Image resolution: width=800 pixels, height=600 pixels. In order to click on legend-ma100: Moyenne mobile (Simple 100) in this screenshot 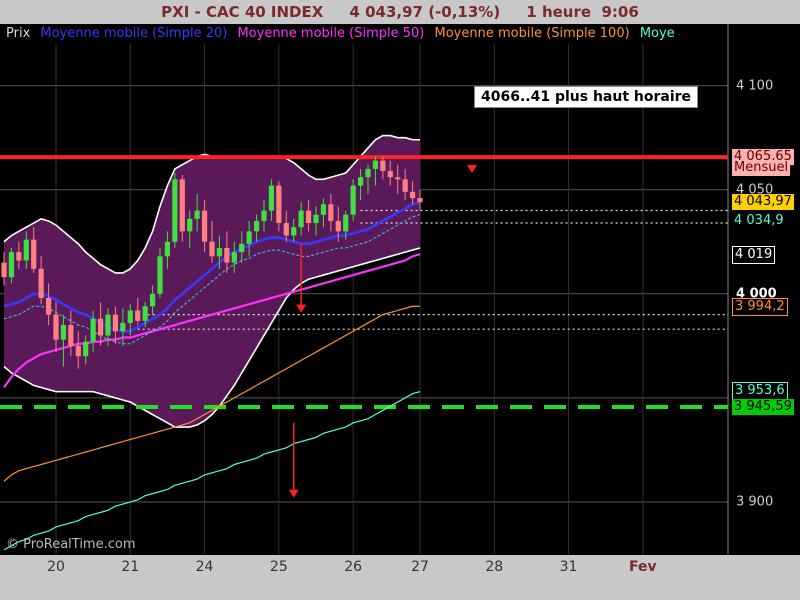, I will do `click(532, 33)`.